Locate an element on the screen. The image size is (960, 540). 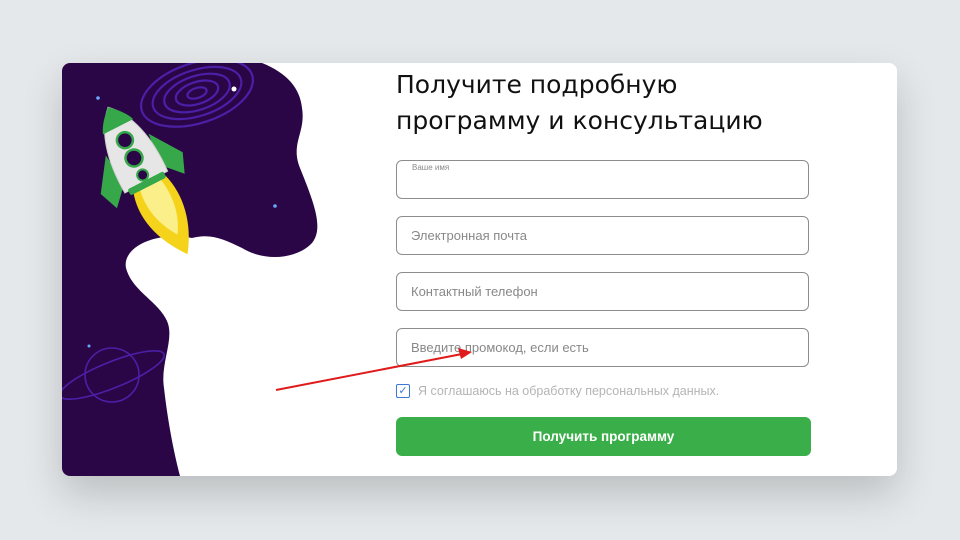
consent-checkbox: ✓ is located at coordinates (403, 391).